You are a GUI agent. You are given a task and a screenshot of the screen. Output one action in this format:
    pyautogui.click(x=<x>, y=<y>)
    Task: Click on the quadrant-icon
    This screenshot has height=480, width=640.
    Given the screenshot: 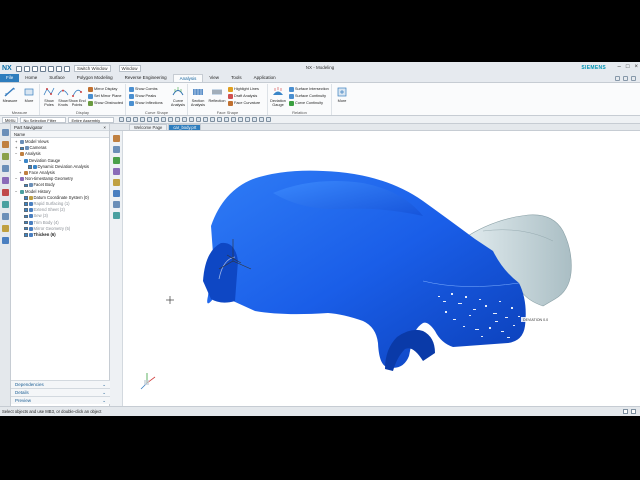 What is the action you would take?
    pyautogui.click(x=164, y=119)
    